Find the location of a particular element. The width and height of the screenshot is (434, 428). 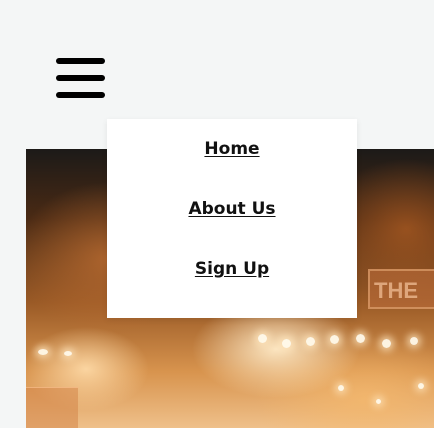

hamburger-bar-middle is located at coordinates (80, 78).